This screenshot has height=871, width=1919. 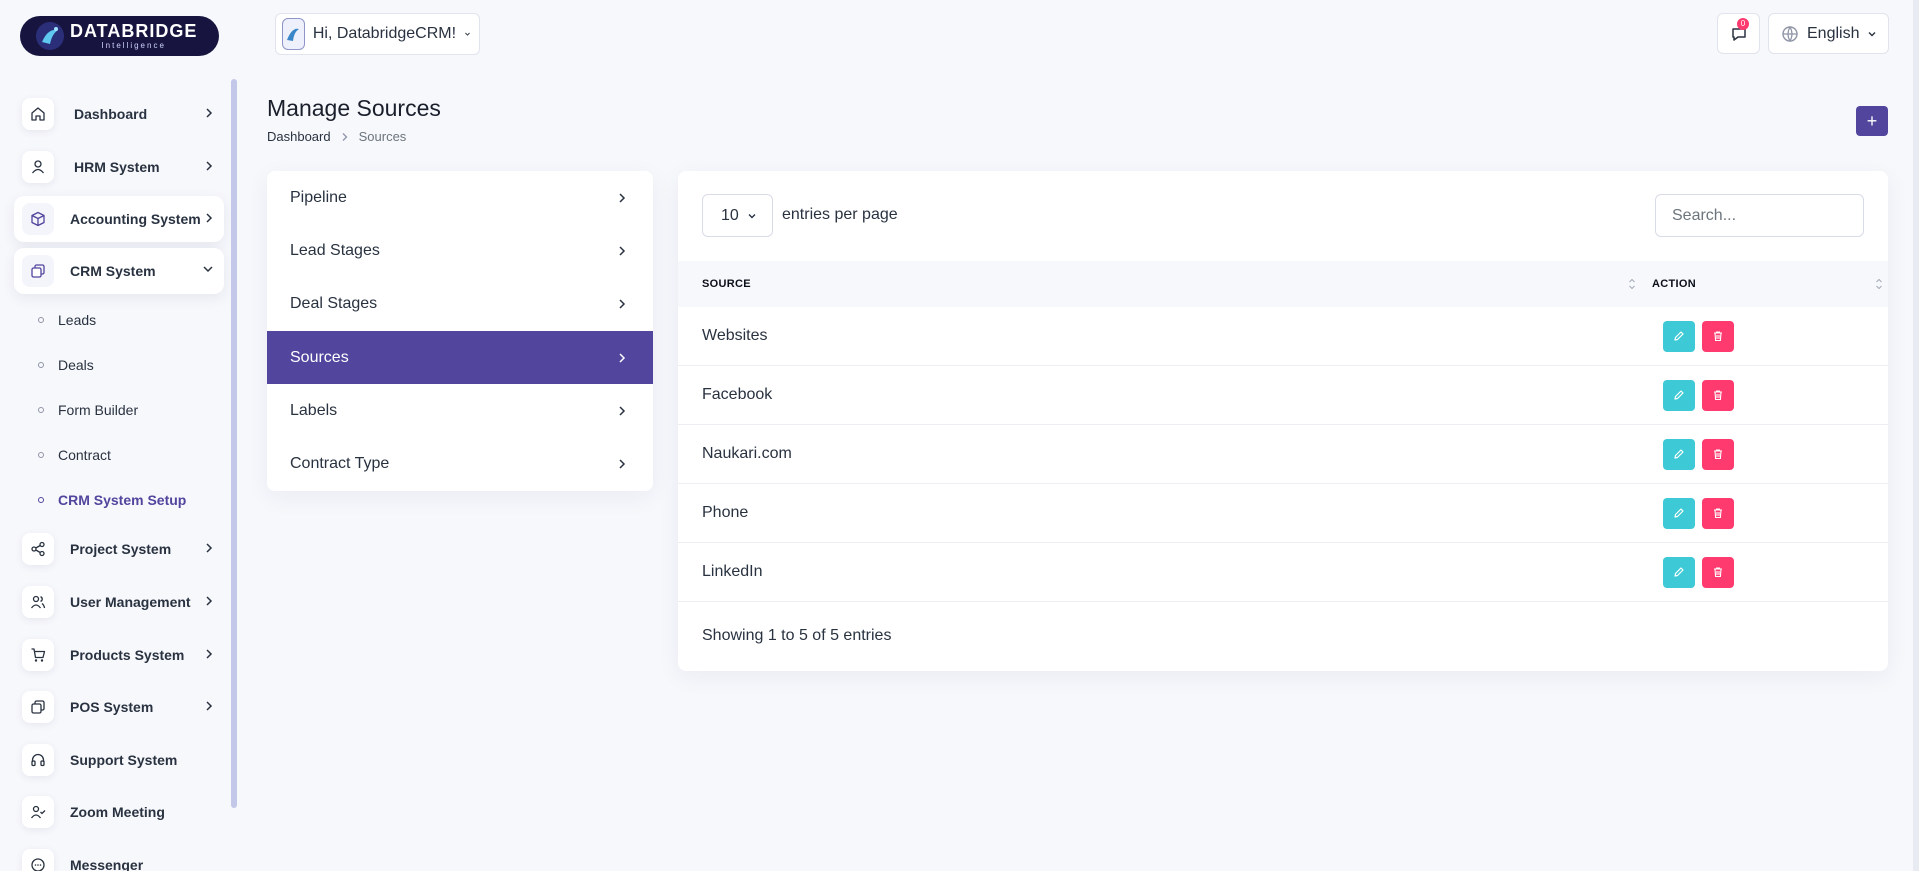 I want to click on column-header-action: ACTION, so click(x=1674, y=284).